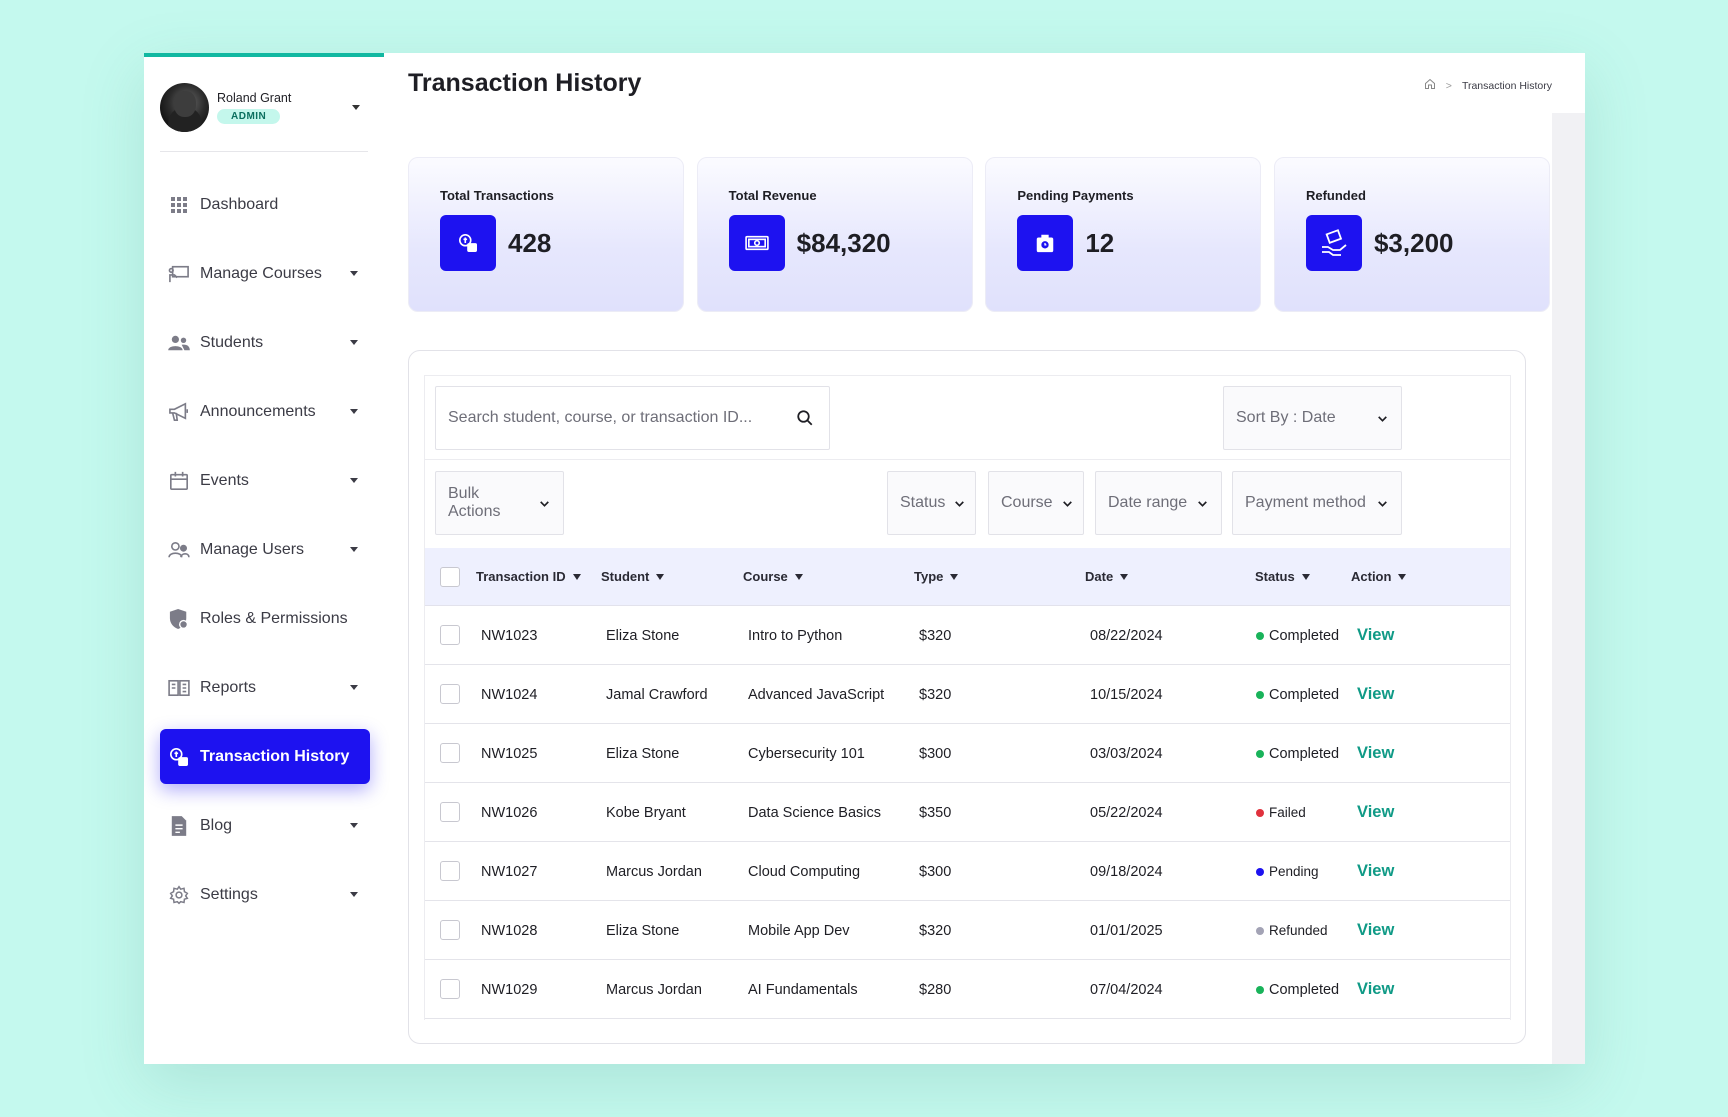 The image size is (1728, 1117). I want to click on search-input, so click(620, 418).